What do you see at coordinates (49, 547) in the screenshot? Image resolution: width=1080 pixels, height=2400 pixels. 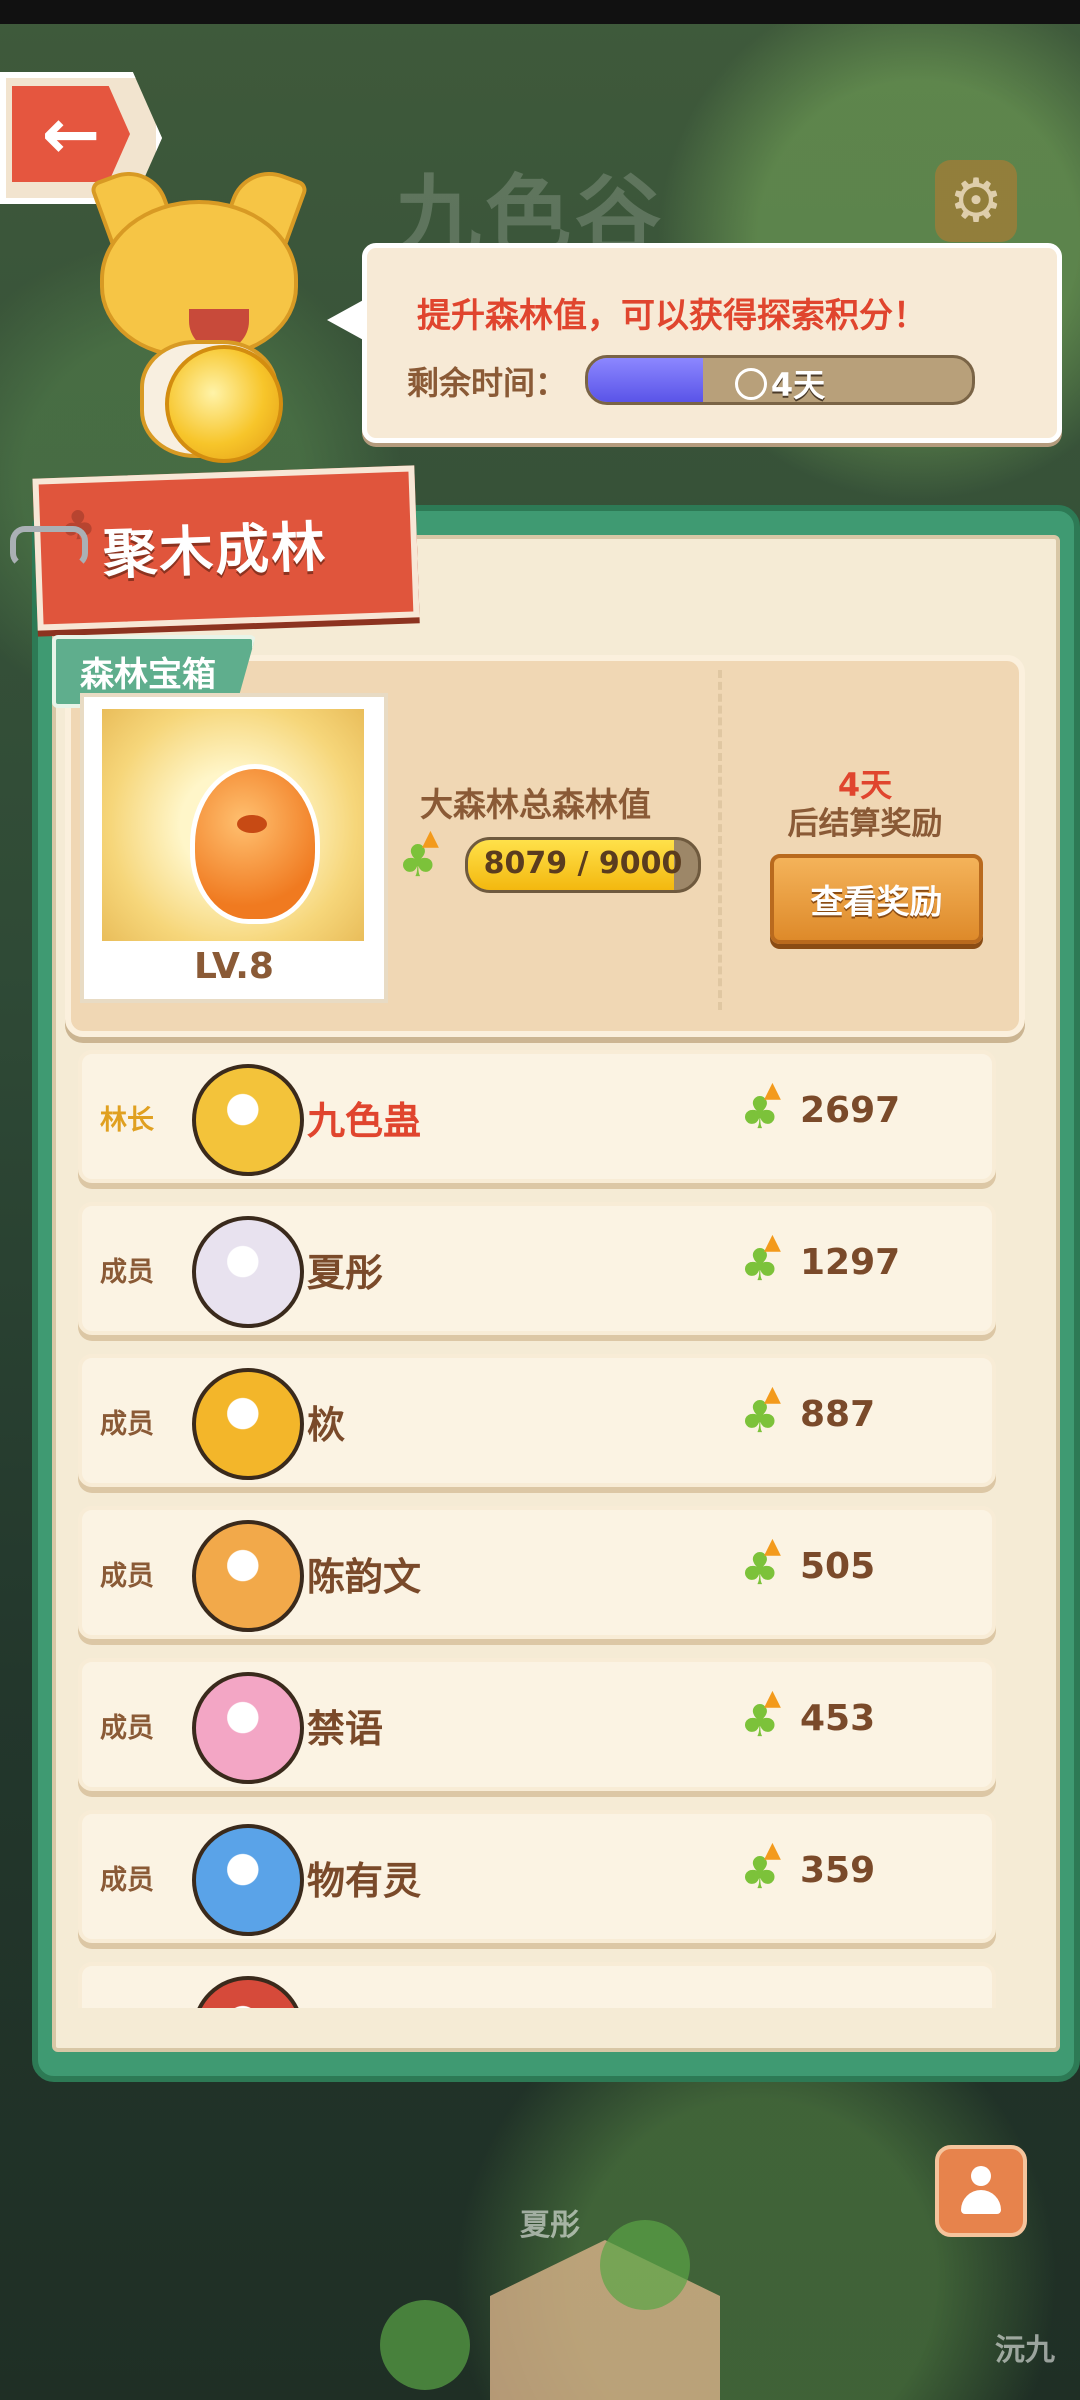 I see `clip-icon` at bounding box center [49, 547].